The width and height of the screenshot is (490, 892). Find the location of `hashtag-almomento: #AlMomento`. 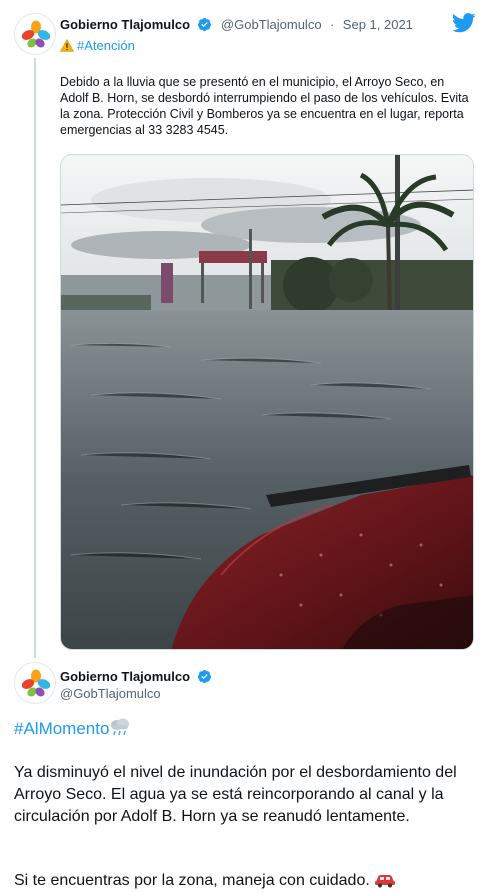

hashtag-almomento: #AlMomento is located at coordinates (61, 728).